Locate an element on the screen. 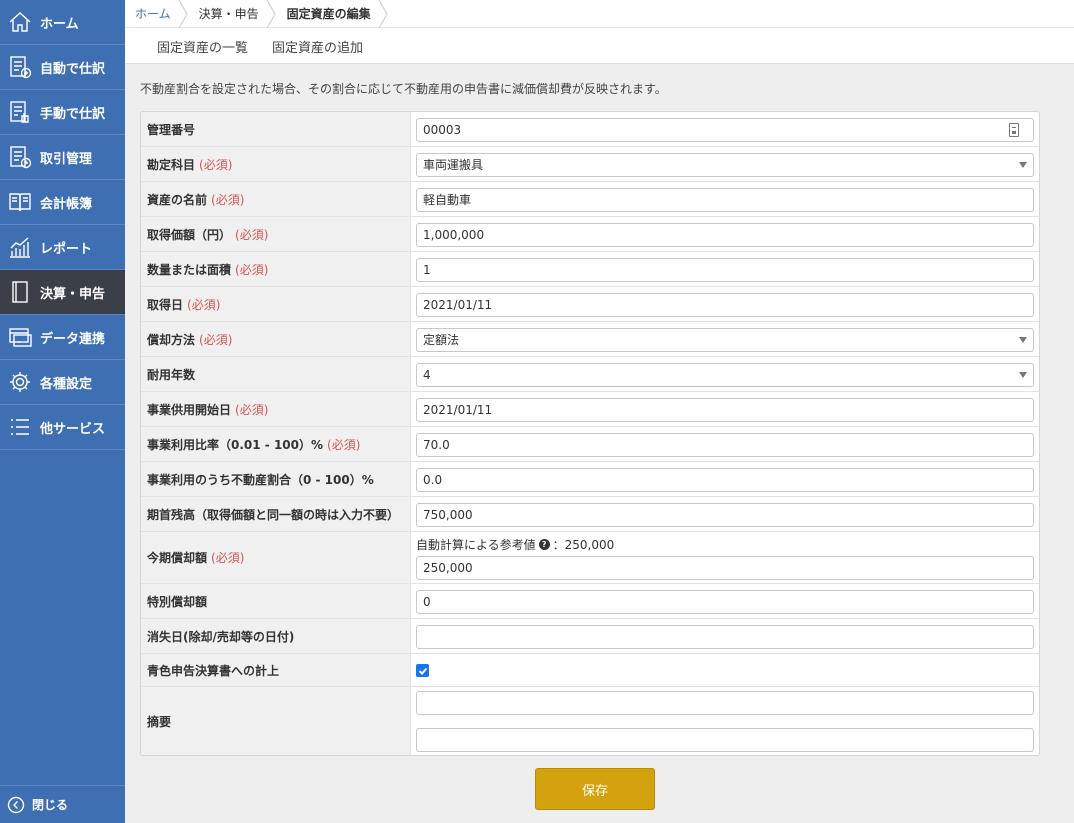  transactions-icon is located at coordinates (20, 157).